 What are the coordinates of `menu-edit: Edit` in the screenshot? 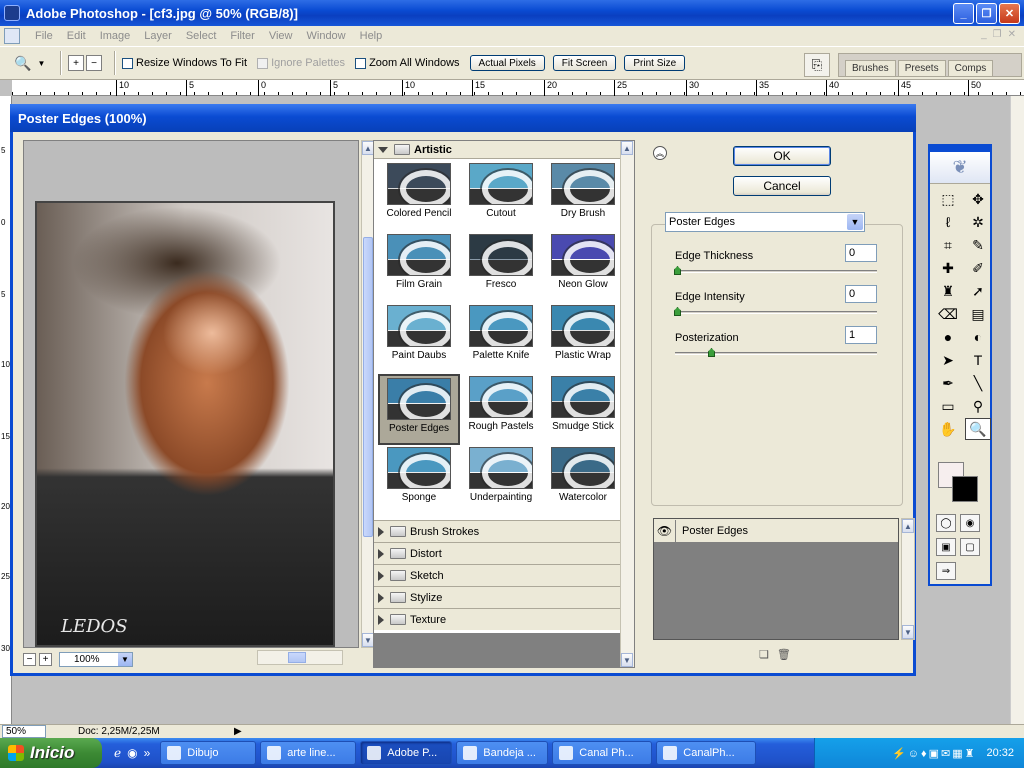 It's located at (76, 36).